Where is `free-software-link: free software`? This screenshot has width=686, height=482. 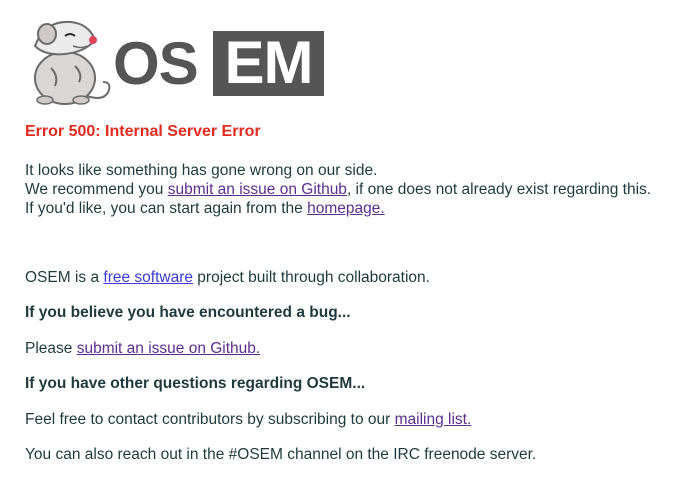 free-software-link: free software is located at coordinates (148, 277).